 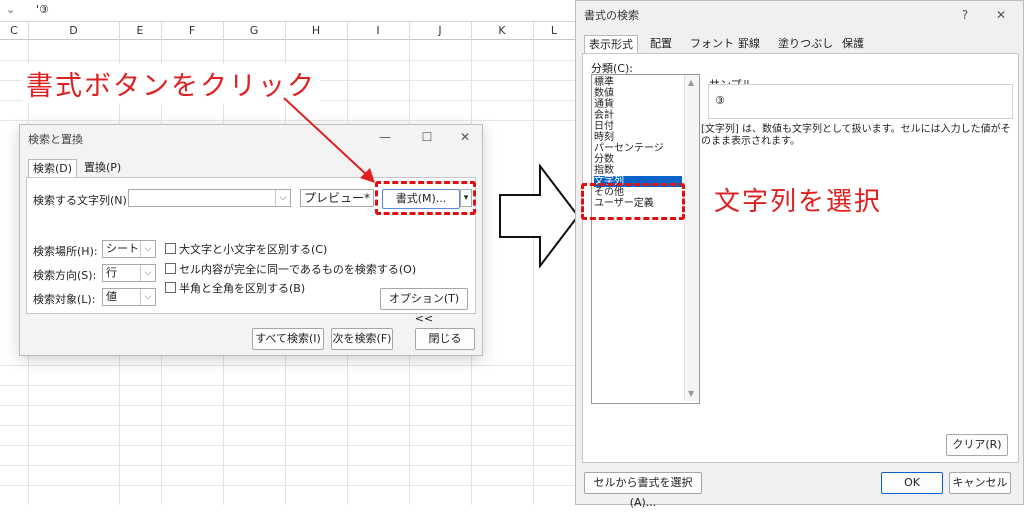 What do you see at coordinates (253, 249) in the screenshot?
I see `checkbox-label: 大文字と小文字を区別する(C)` at bounding box center [253, 249].